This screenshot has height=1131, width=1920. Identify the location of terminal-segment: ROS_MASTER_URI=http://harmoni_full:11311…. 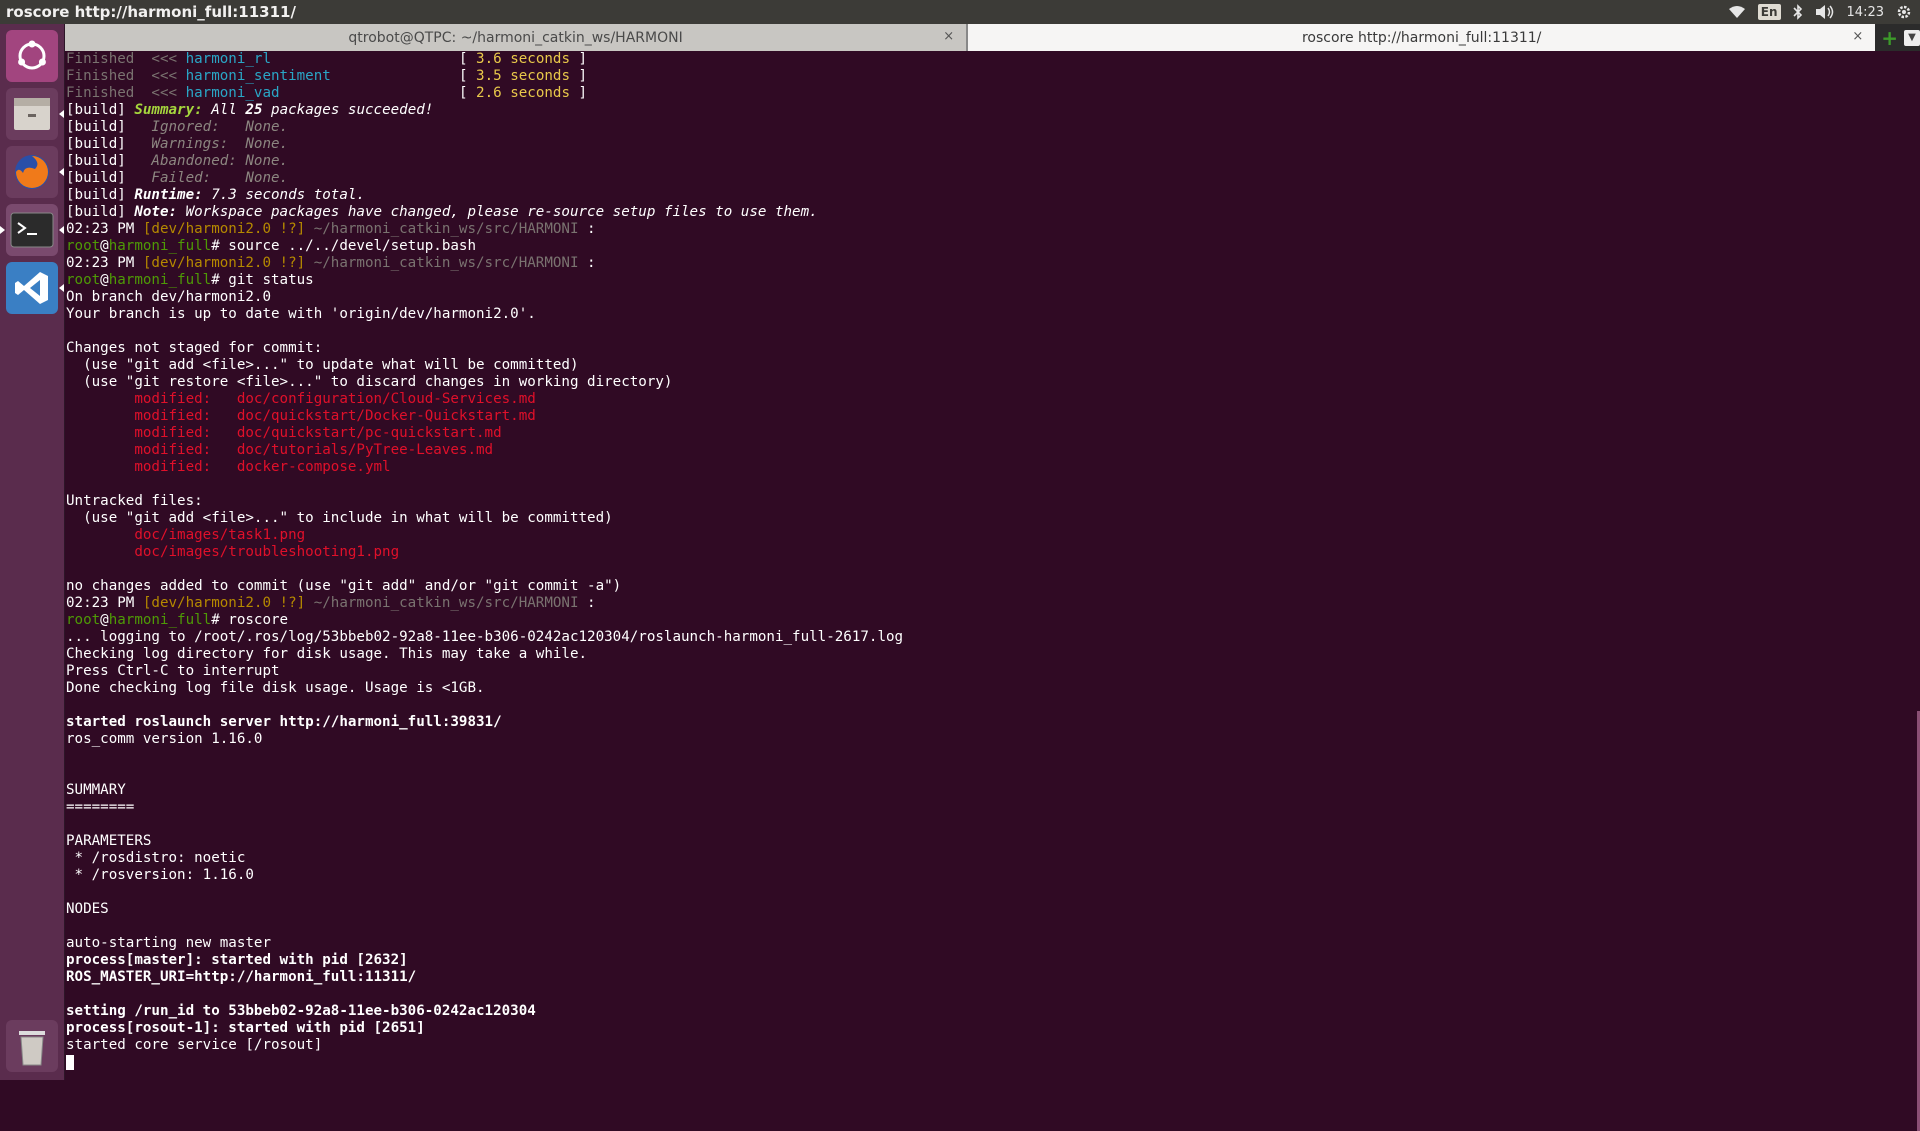
(241, 977).